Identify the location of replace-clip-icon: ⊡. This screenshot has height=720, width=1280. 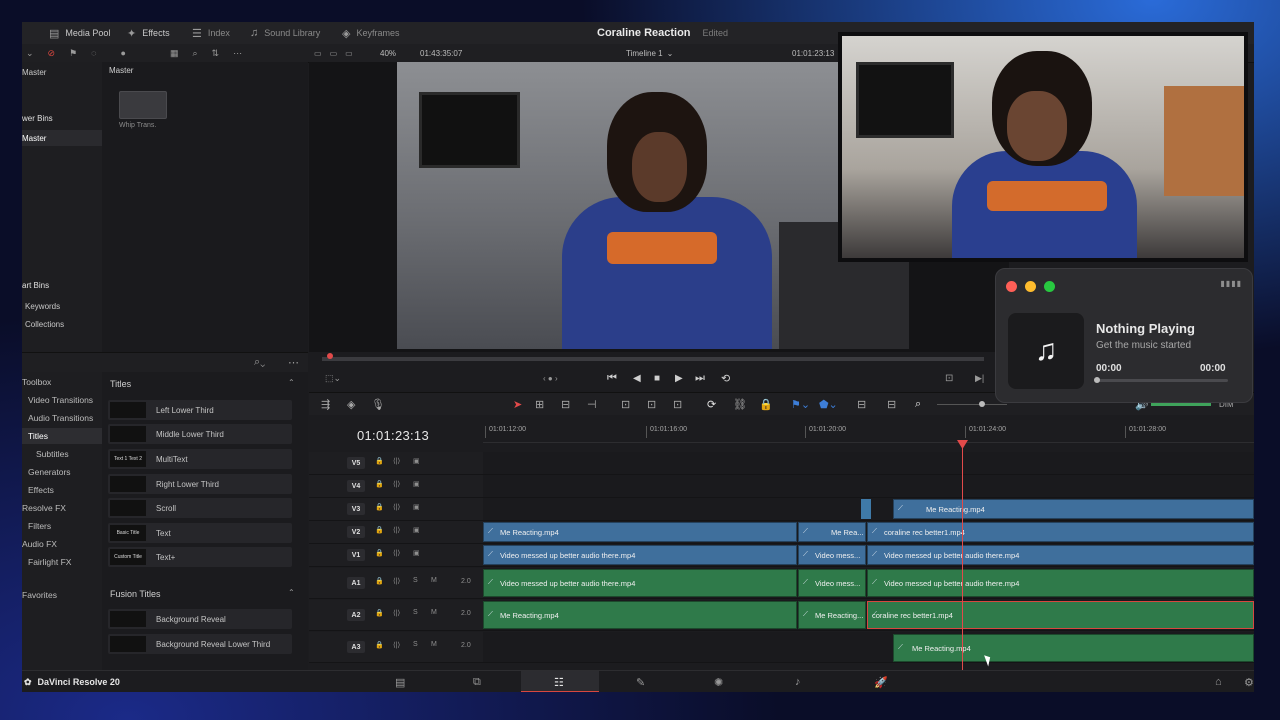
(677, 404).